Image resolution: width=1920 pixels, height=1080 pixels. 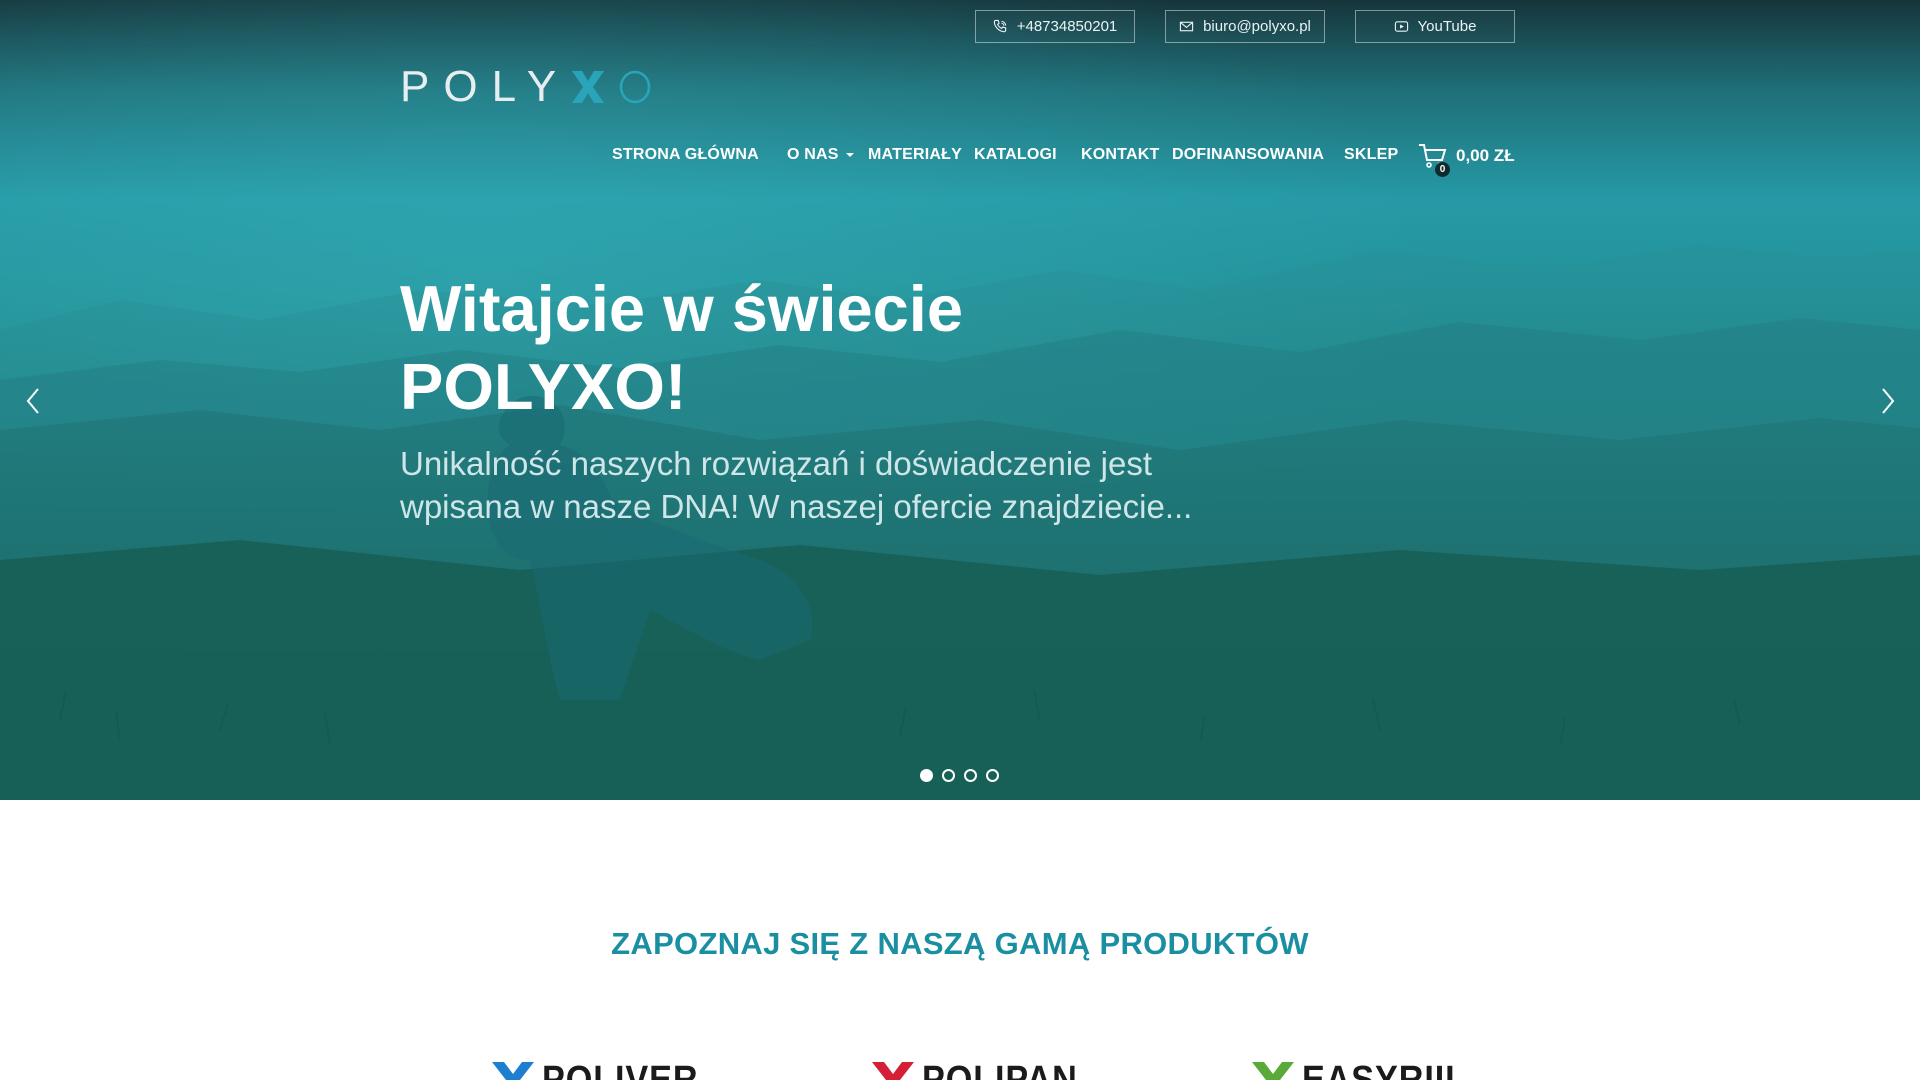 I want to click on nav-item-contact: KONTAKT, so click(x=1120, y=155).